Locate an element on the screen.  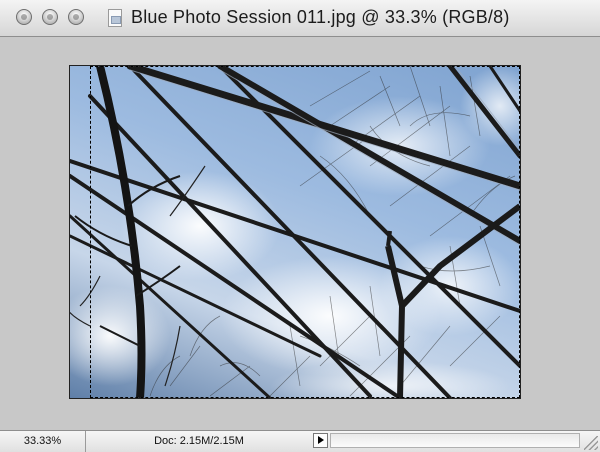
zoom-button-icon is located at coordinates (76, 17).